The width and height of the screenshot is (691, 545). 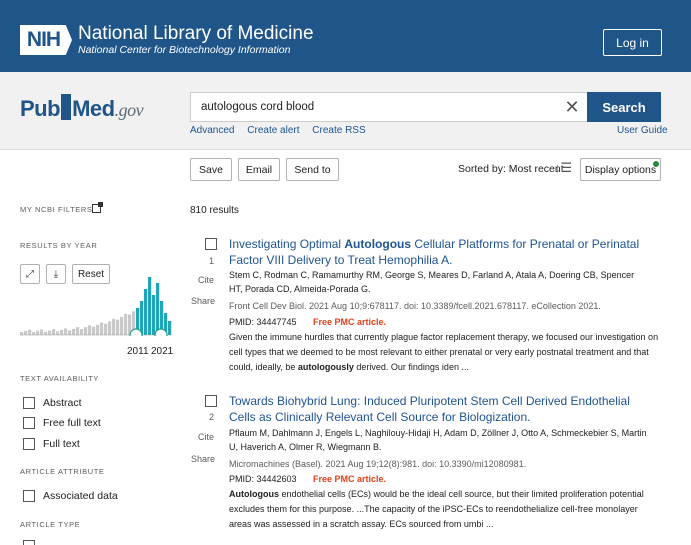 I want to click on my-ncbi-filters-heading: MY NCBI FILTERS, so click(x=56, y=209).